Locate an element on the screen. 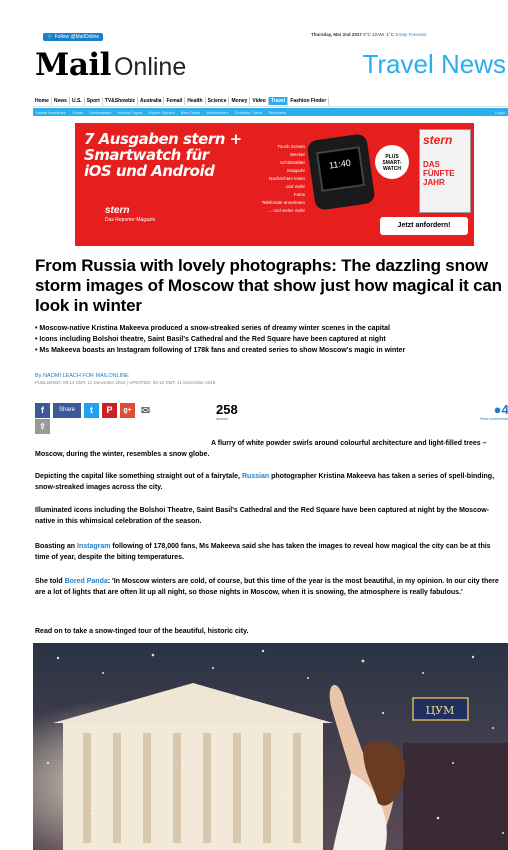 This screenshot has width=508, height=850. share-bar: f Share t P g+ ✉ ⇪ is located at coordinates (94, 416).